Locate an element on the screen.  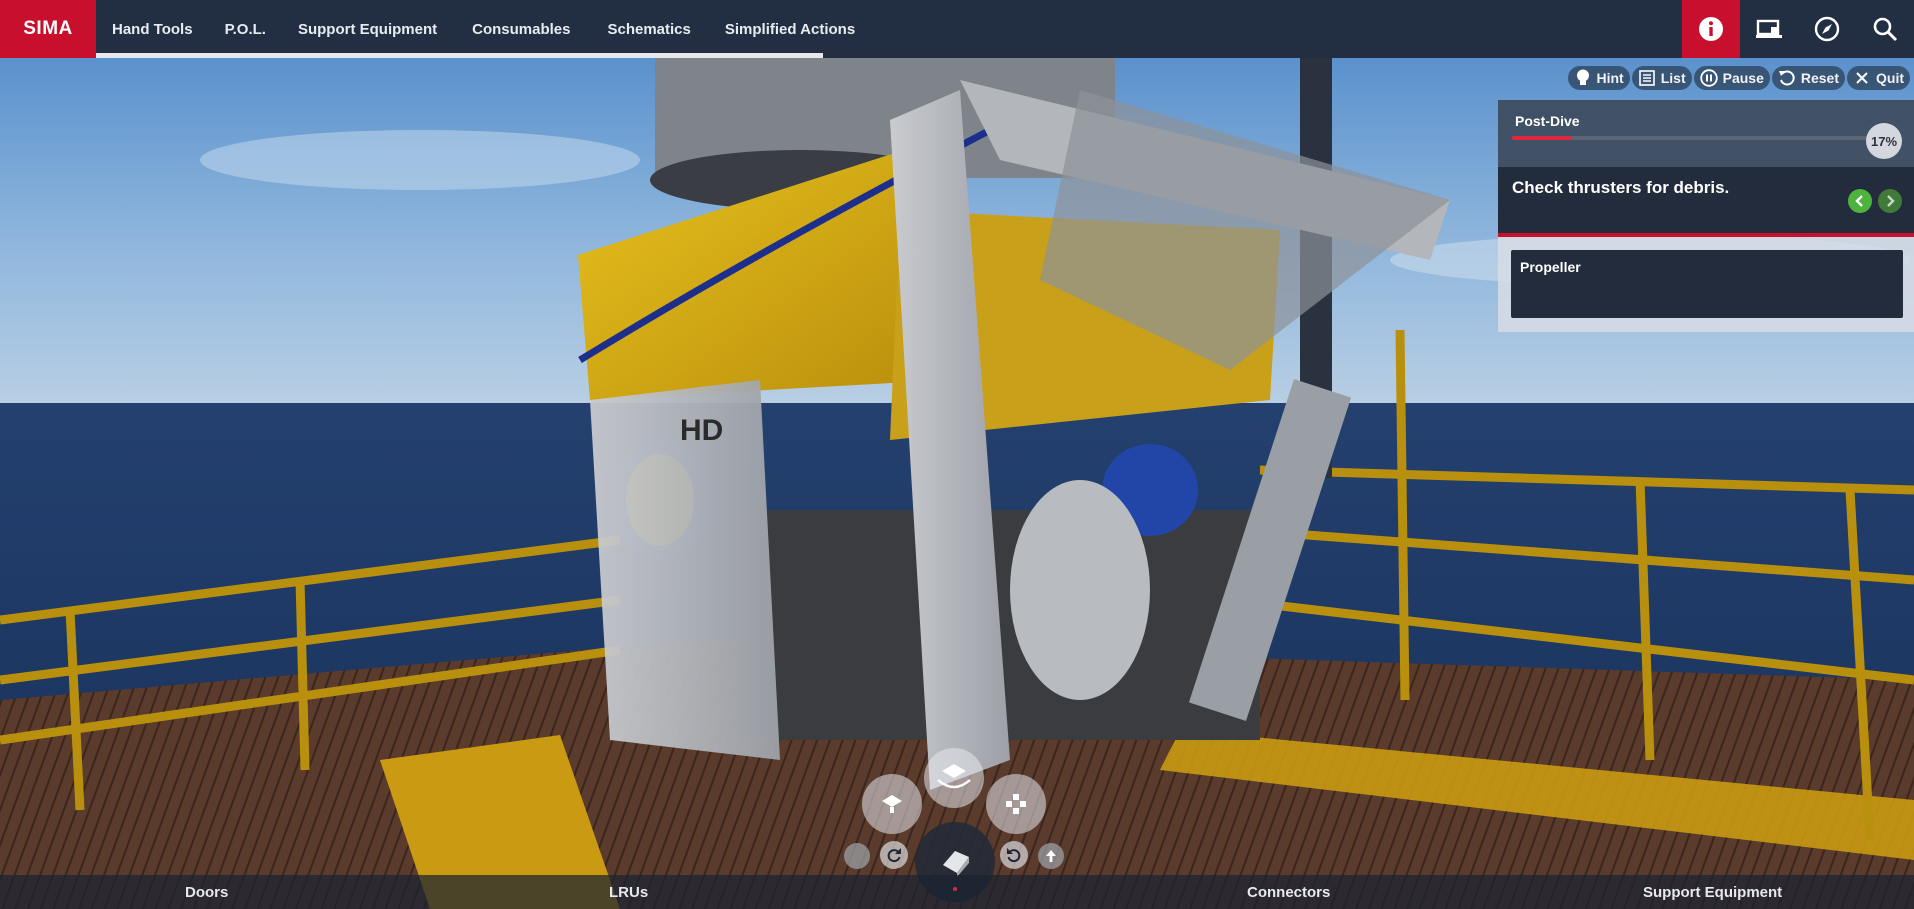
step-navigation is located at coordinates (1875, 201).